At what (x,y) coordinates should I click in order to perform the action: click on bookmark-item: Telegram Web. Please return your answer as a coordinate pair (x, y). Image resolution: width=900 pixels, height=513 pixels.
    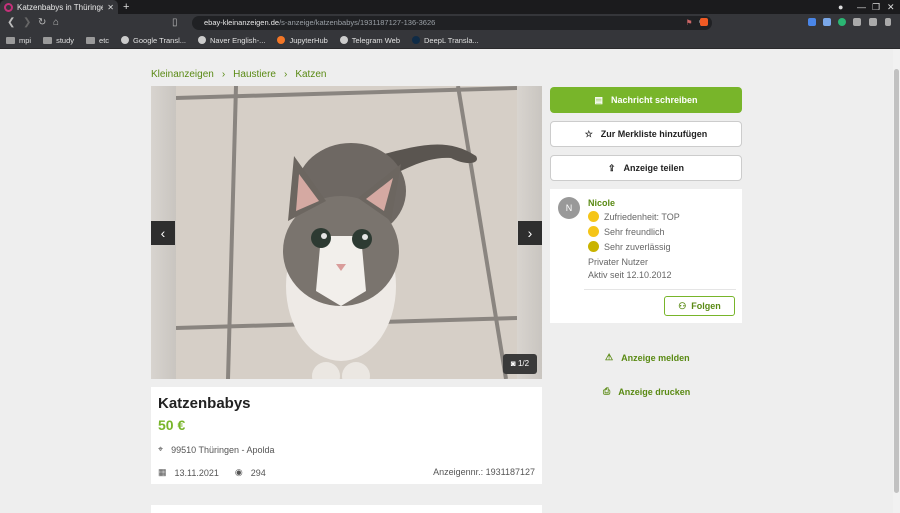
    Looking at the image, I should click on (369, 40).